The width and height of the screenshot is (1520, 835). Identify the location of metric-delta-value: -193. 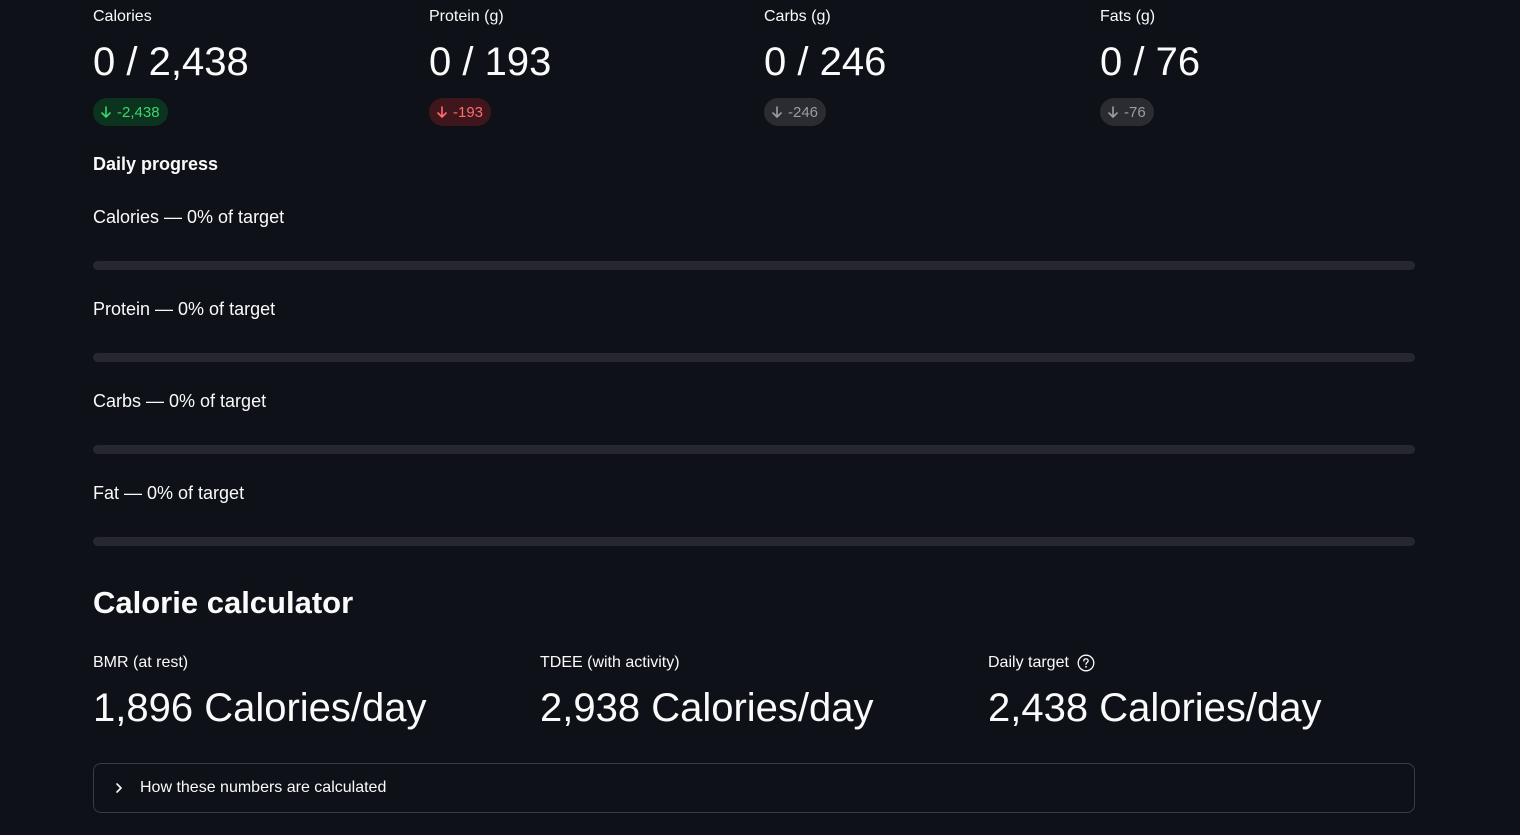
(468, 112).